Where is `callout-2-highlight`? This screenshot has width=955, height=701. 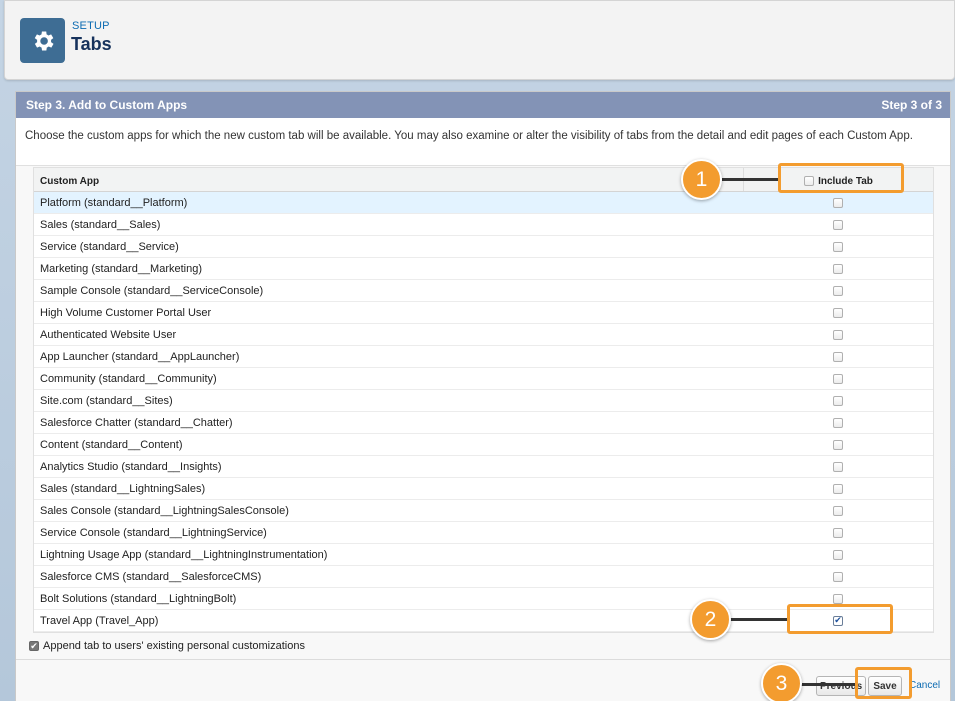 callout-2-highlight is located at coordinates (840, 619).